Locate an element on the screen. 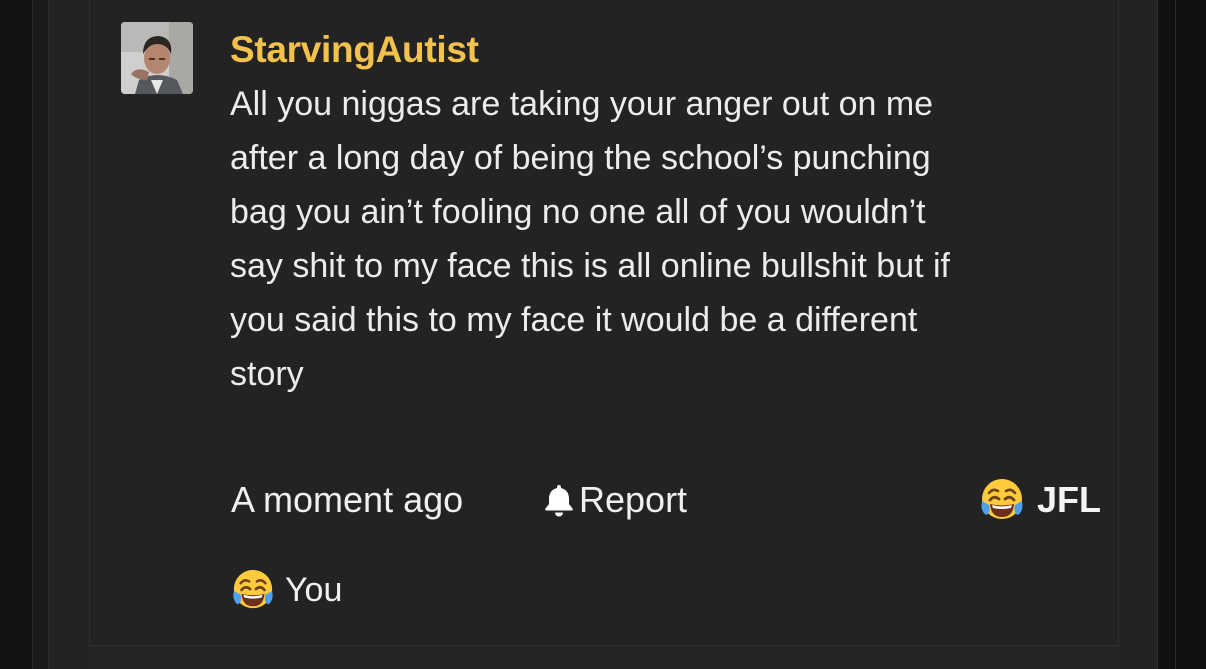 Image resolution: width=1206 pixels, height=669 pixels. reactor-label: You is located at coordinates (314, 590).